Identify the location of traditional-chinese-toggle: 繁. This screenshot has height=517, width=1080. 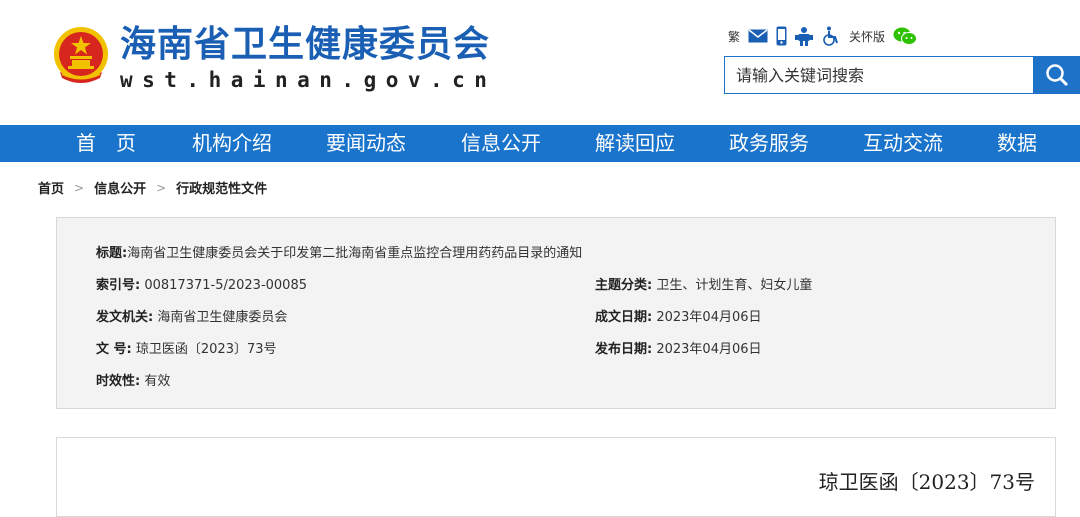
(734, 36).